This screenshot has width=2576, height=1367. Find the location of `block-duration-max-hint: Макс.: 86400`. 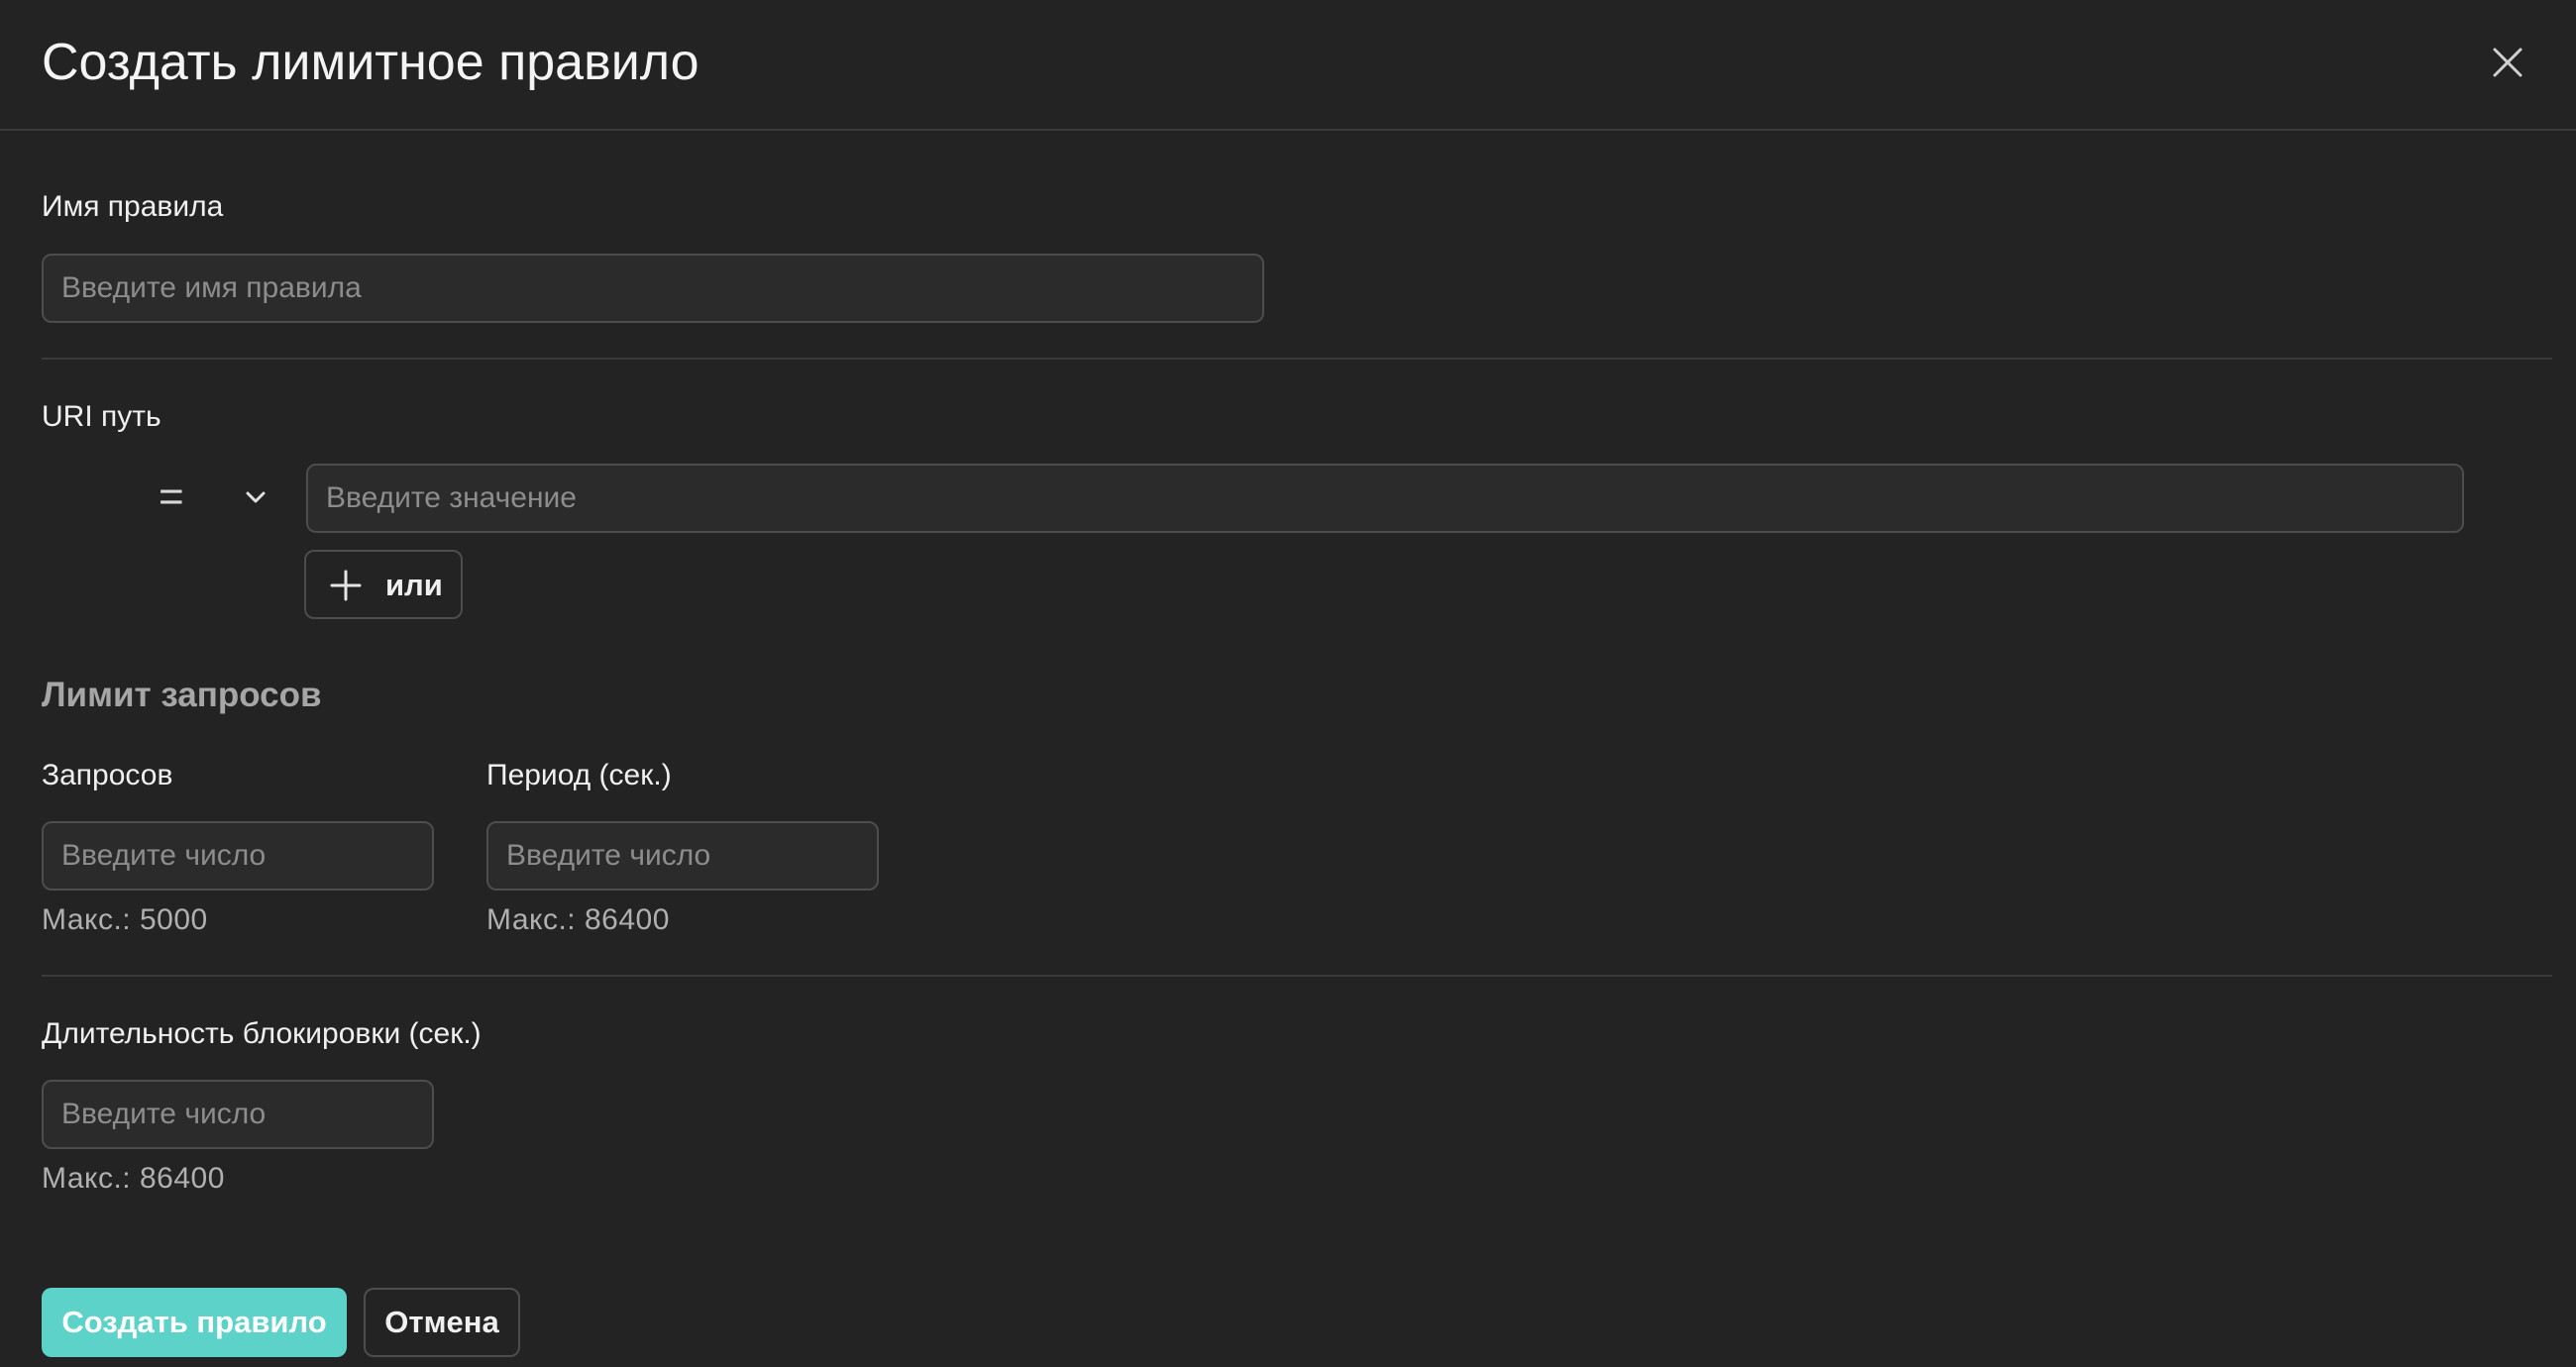

block-duration-max-hint: Макс.: 86400 is located at coordinates (133, 1178).